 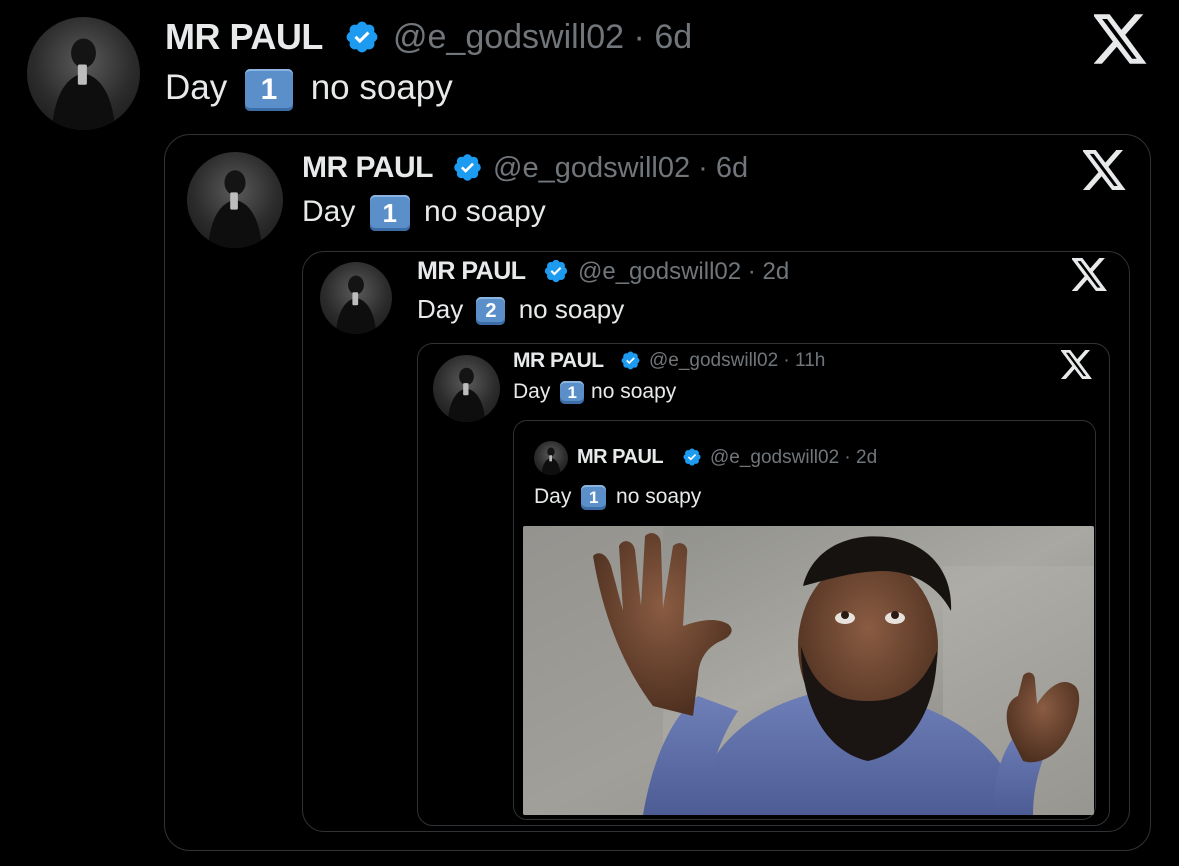 I want to click on handle-and-time: @e_godswill02 · 11h, so click(x=737, y=361).